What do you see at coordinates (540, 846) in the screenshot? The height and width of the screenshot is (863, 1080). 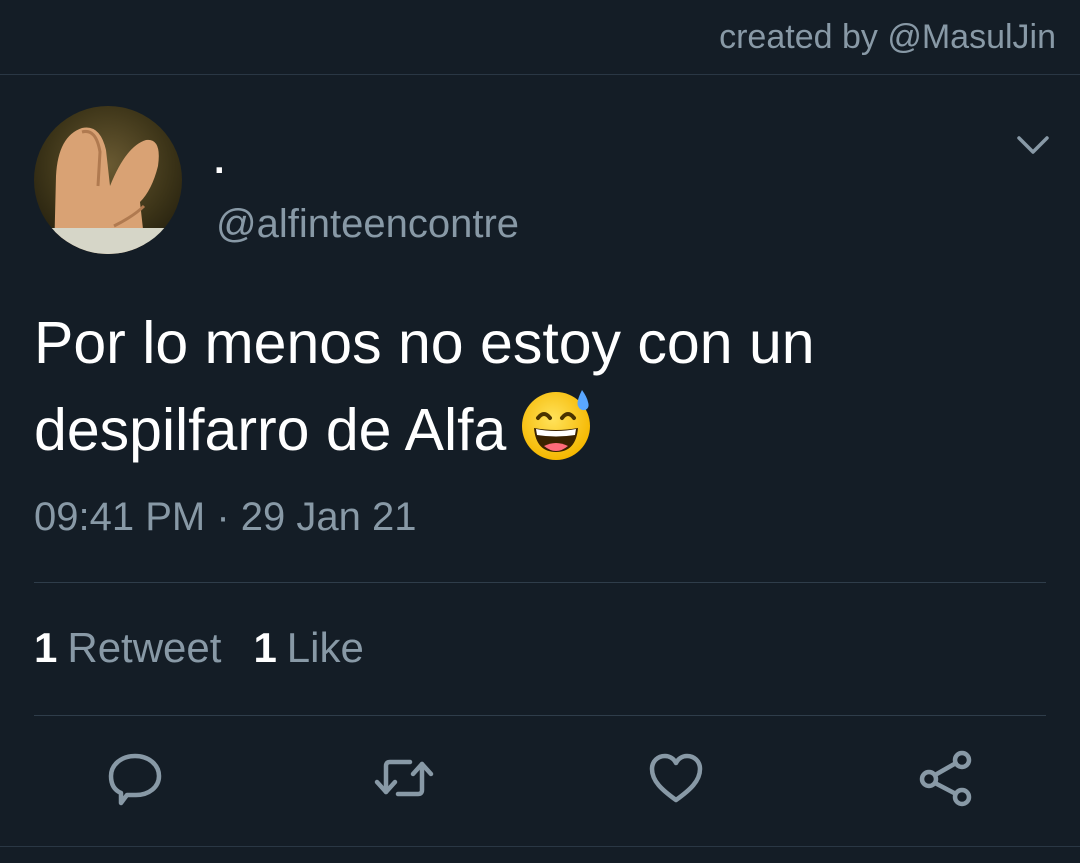 I see `bottom-divider` at bounding box center [540, 846].